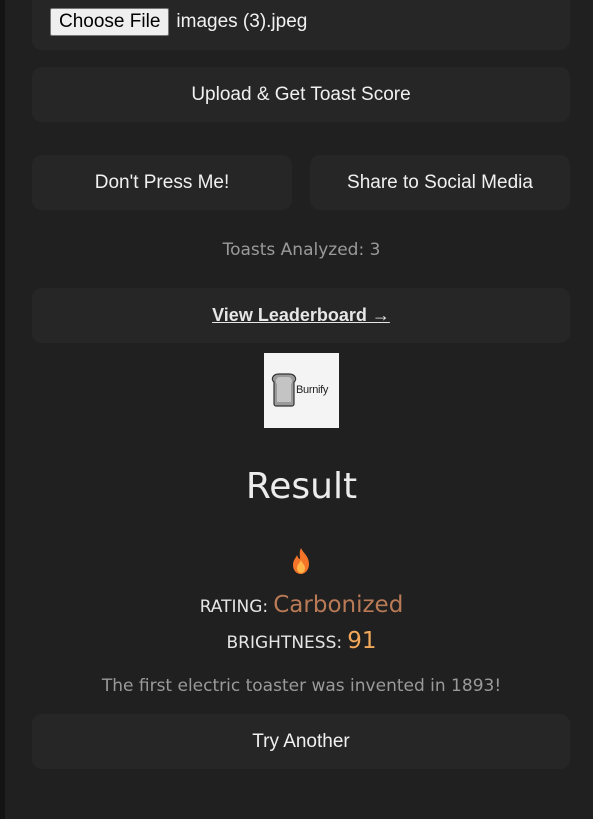 Image resolution: width=593 pixels, height=819 pixels. Describe the element at coordinates (301, 486) in the screenshot. I see `result-title: Result` at that location.